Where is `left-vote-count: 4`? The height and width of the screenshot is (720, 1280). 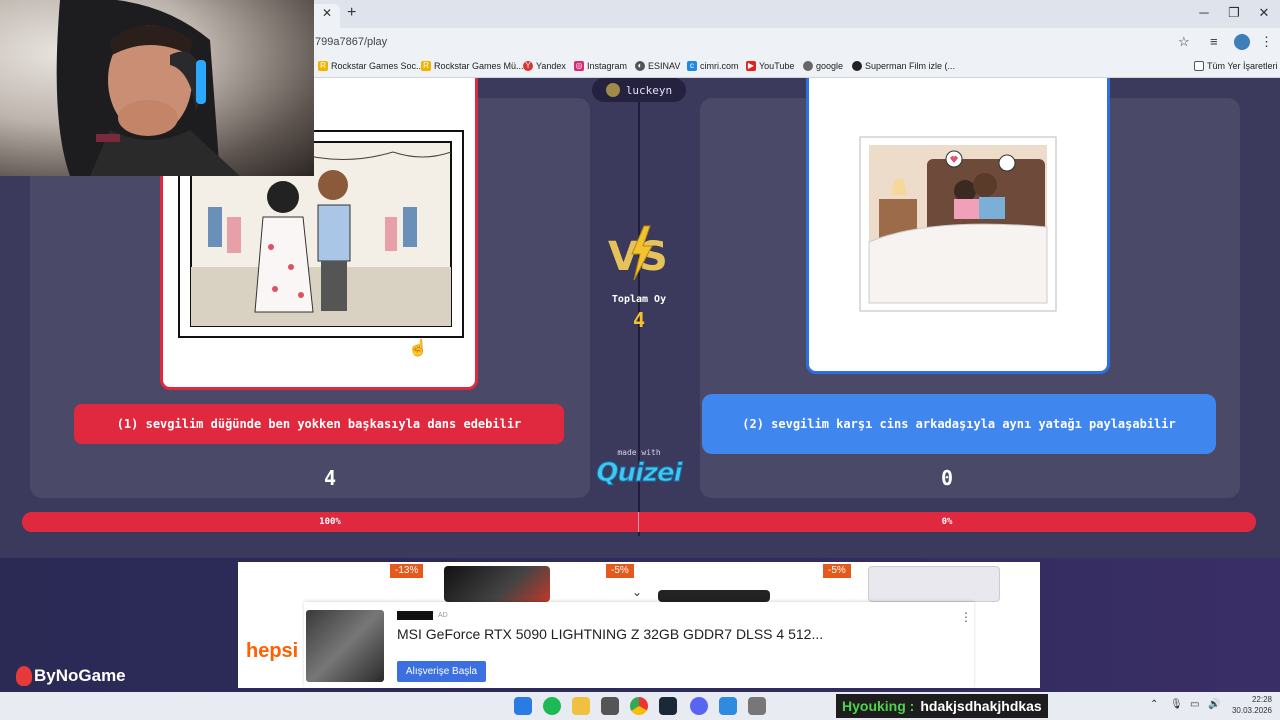
left-vote-count: 4 is located at coordinates (330, 478).